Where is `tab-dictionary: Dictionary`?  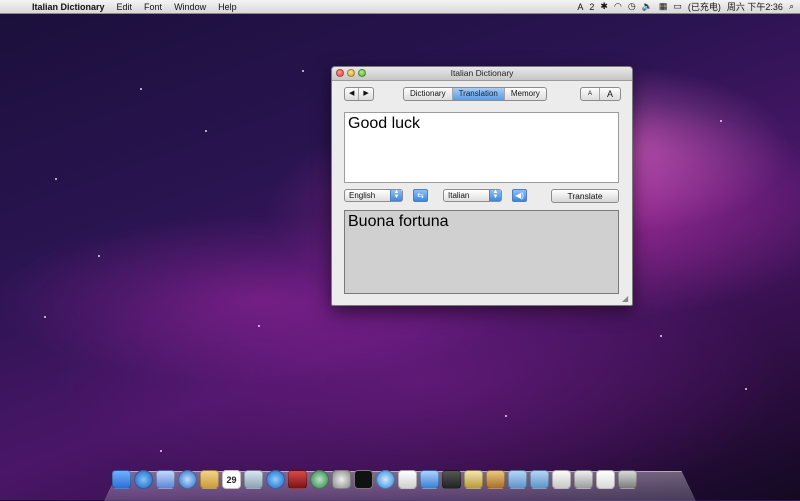 tab-dictionary: Dictionary is located at coordinates (428, 94).